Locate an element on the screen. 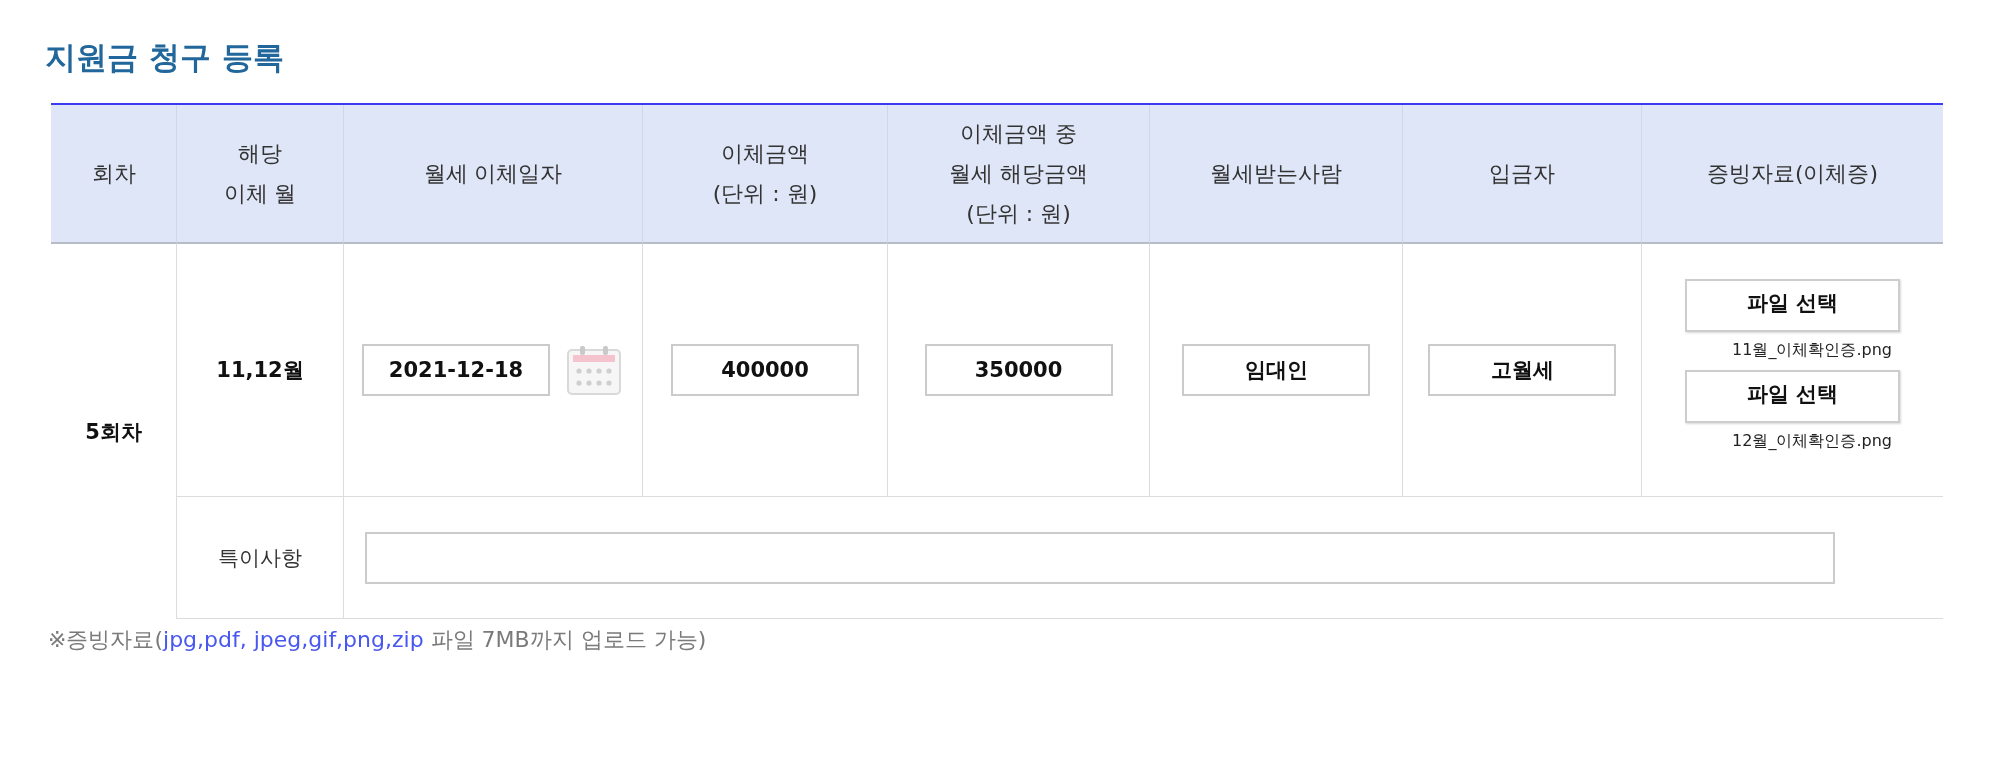  depositor-field: 고월세 is located at coordinates (1522, 370).